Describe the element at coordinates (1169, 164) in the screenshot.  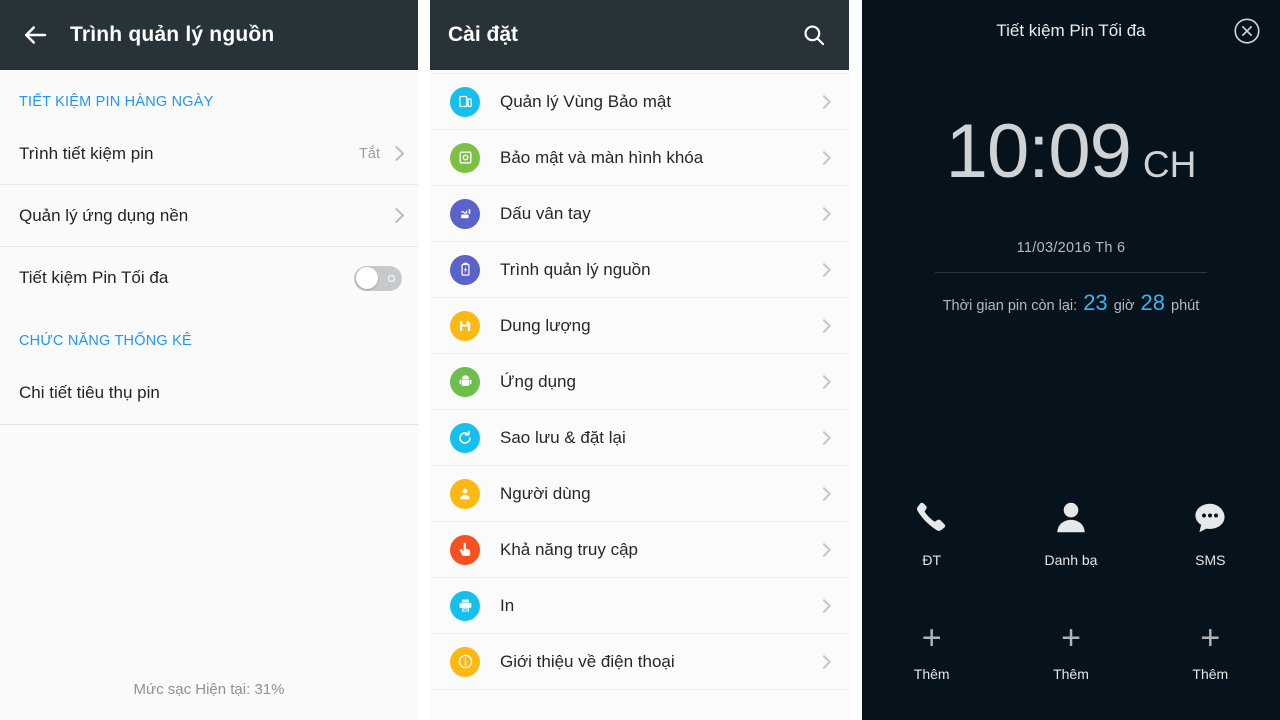
I see `clock-ampm: CH` at that location.